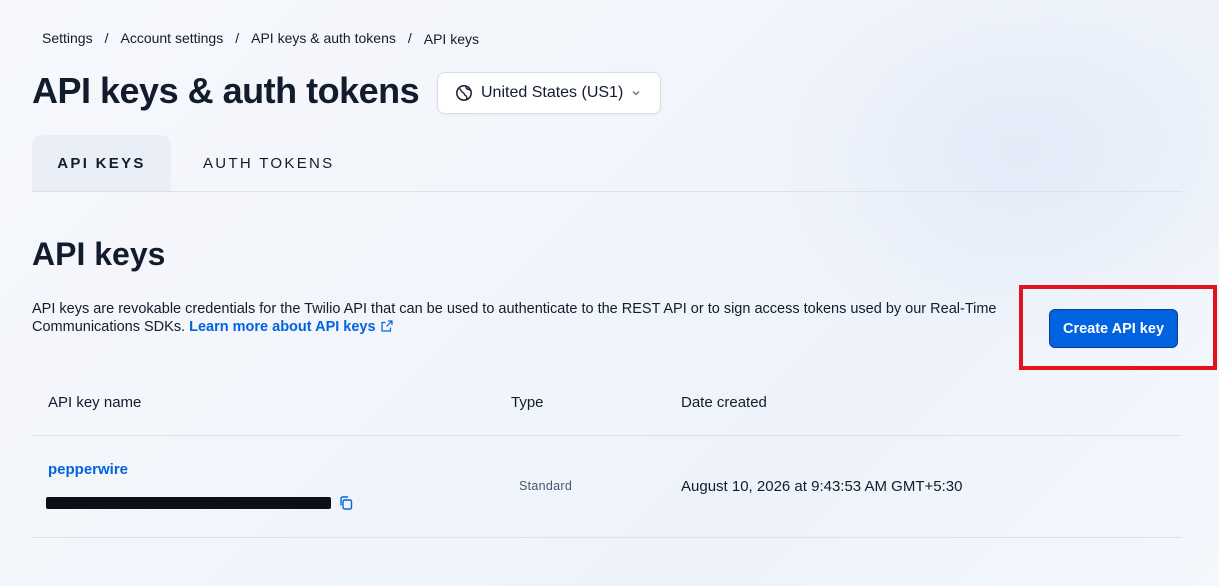 This screenshot has height=586, width=1219. What do you see at coordinates (464, 93) in the screenshot?
I see `globe-icon` at bounding box center [464, 93].